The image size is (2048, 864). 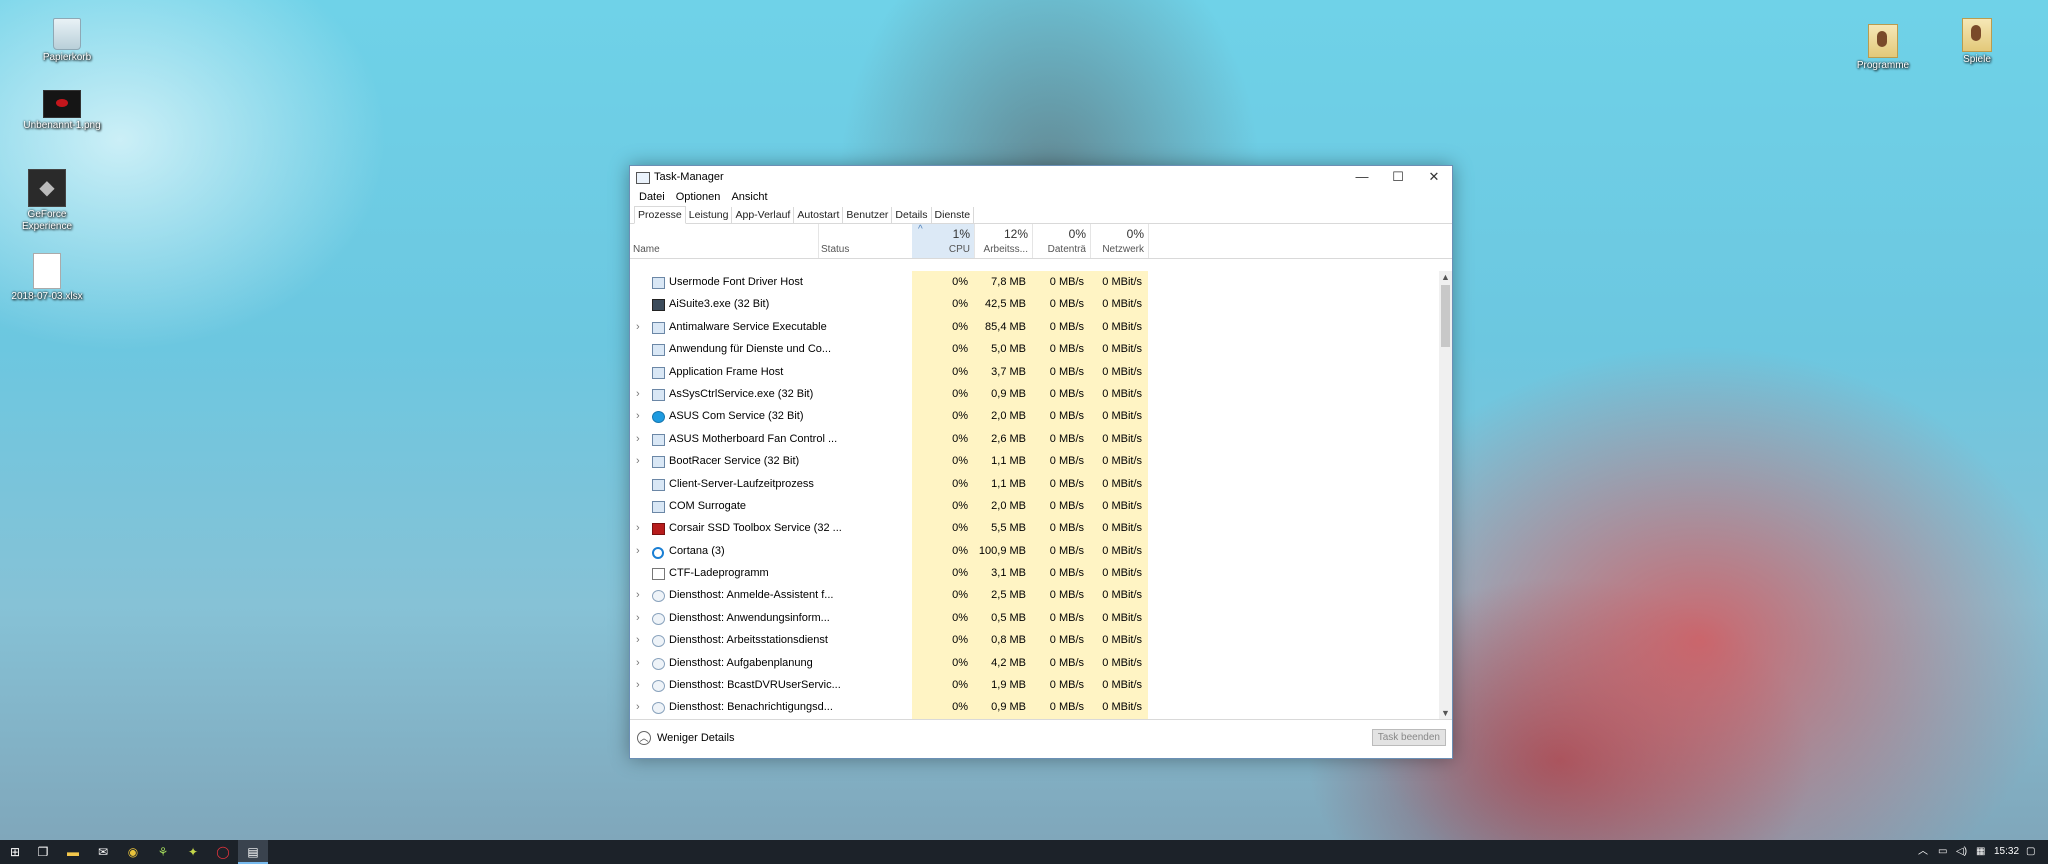 I want to click on menu-optionen: Optionen, so click(x=698, y=197).